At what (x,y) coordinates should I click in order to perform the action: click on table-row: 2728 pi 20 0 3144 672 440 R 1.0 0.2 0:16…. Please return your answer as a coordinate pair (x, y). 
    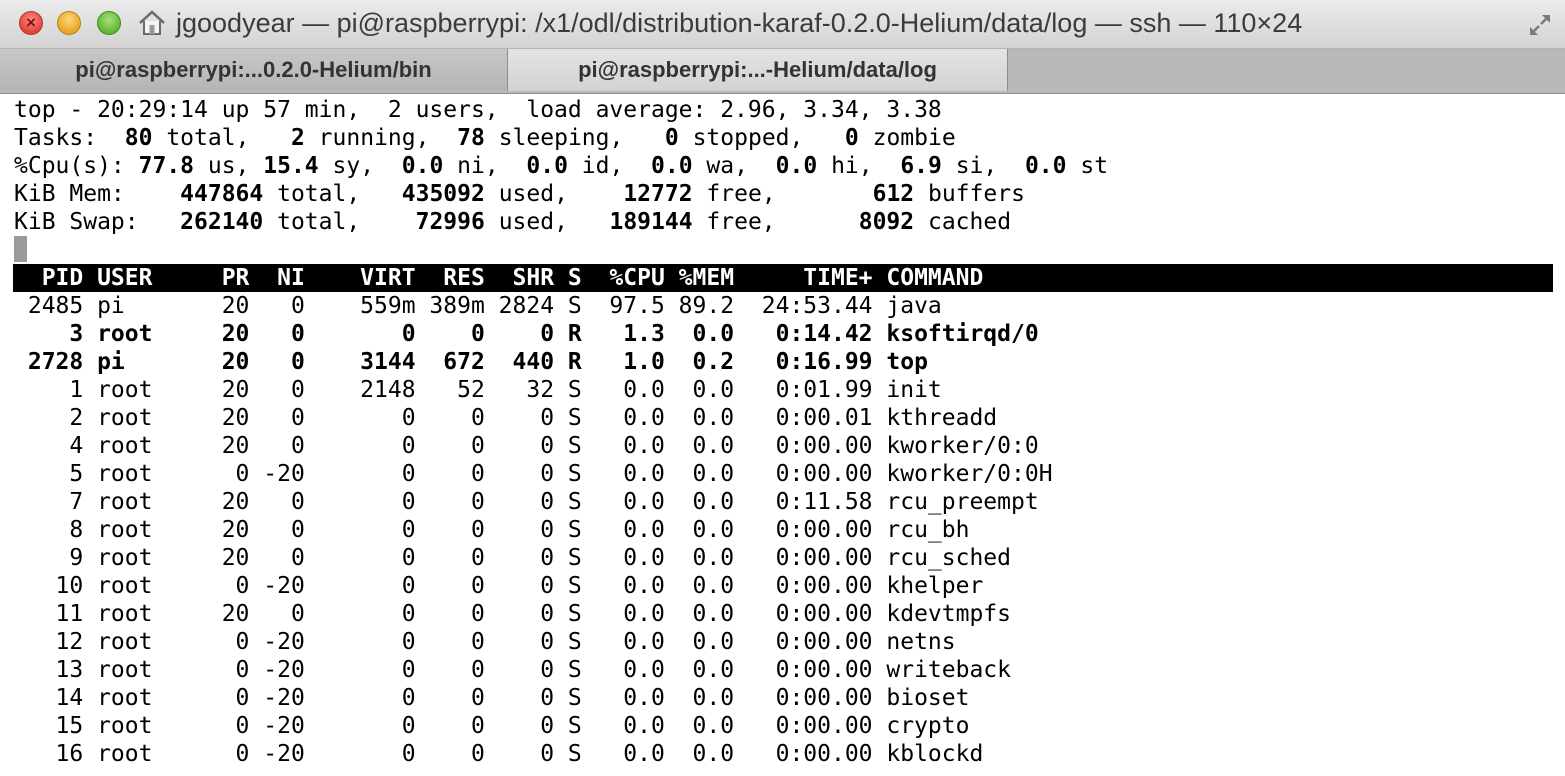
    Looking at the image, I should click on (471, 362).